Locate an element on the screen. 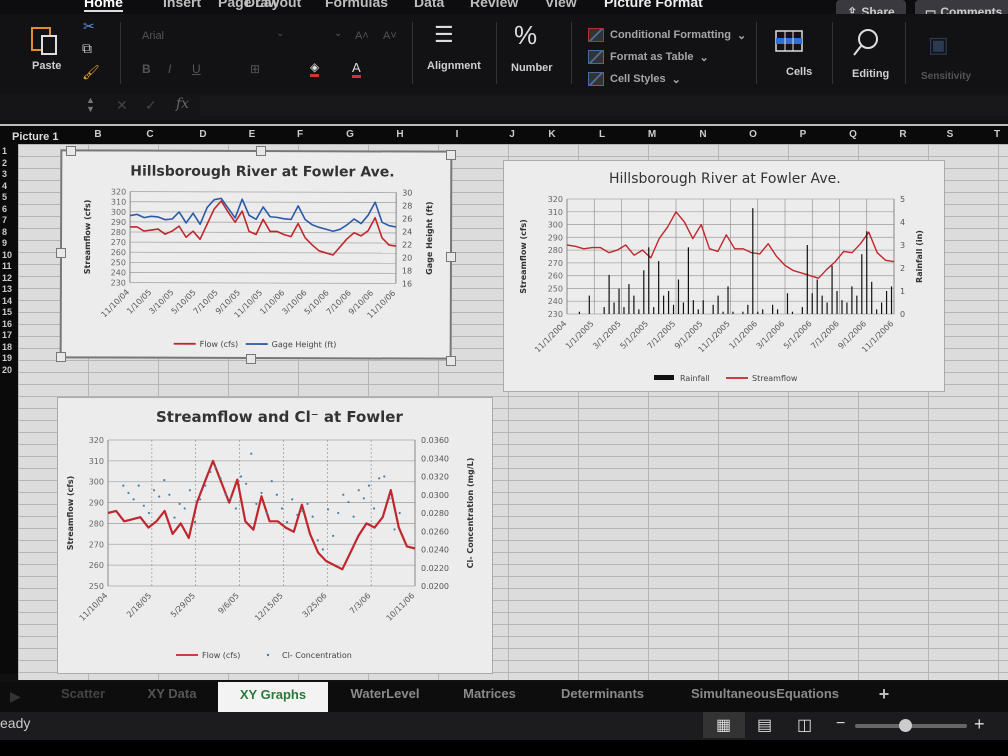  column-header: B is located at coordinates (98, 134).